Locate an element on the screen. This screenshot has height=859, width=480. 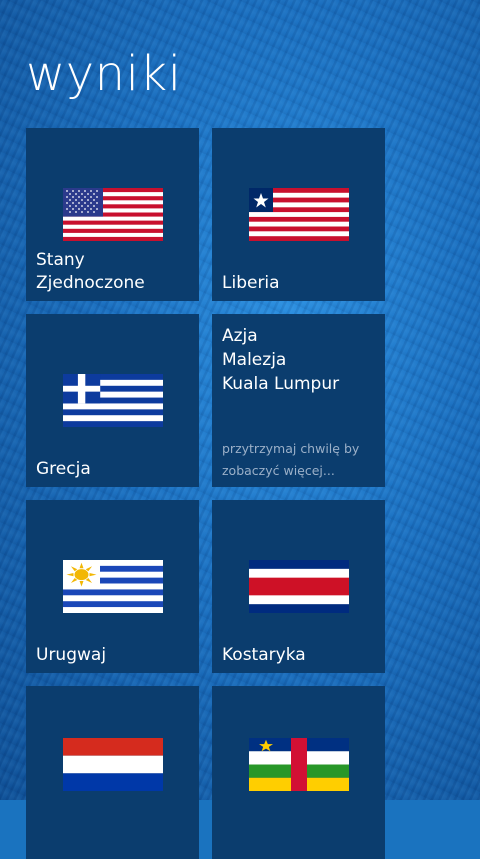
tile-label: Grecja is located at coordinates (63, 469).